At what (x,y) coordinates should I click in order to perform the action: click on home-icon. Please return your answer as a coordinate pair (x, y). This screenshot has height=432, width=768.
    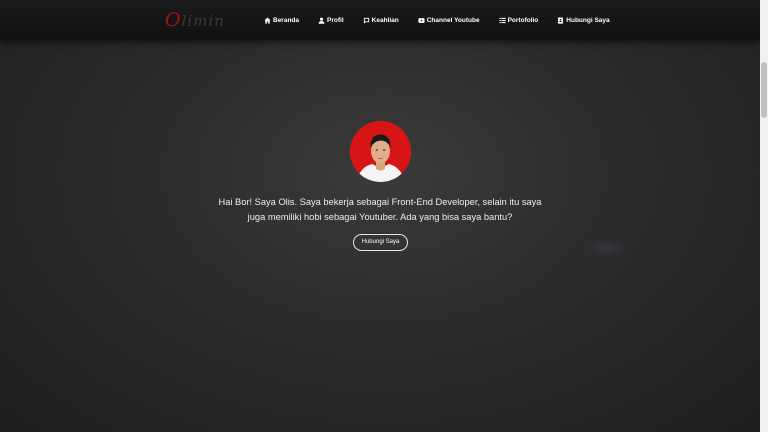
    Looking at the image, I should click on (267, 20).